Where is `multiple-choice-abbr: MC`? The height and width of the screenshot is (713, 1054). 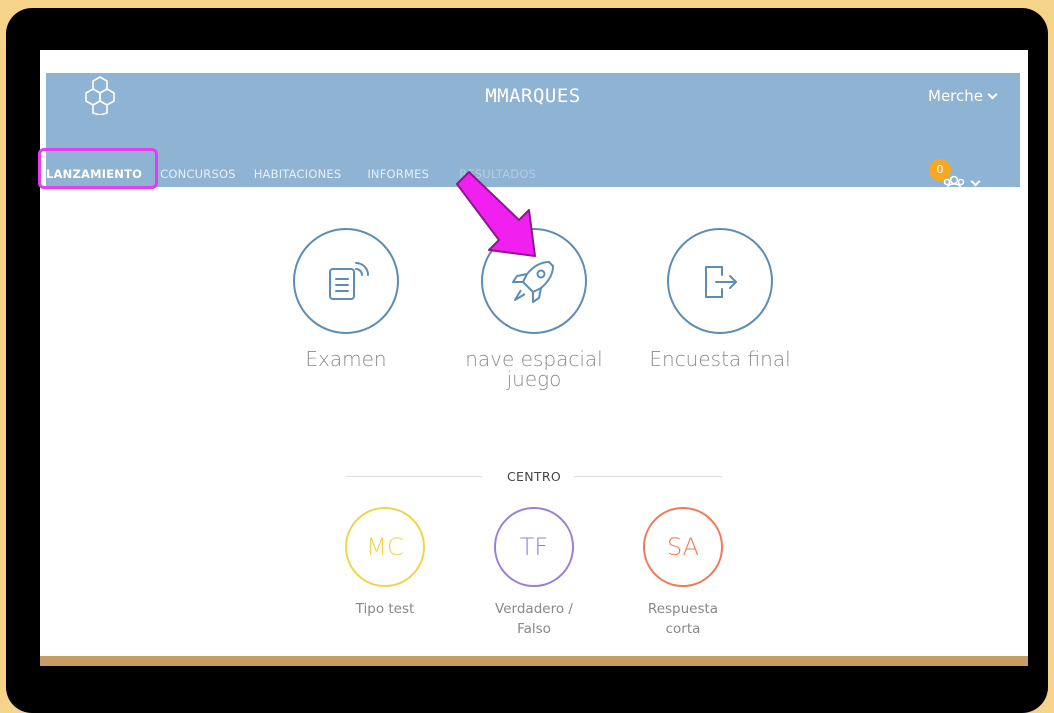 multiple-choice-abbr: MC is located at coordinates (385, 547).